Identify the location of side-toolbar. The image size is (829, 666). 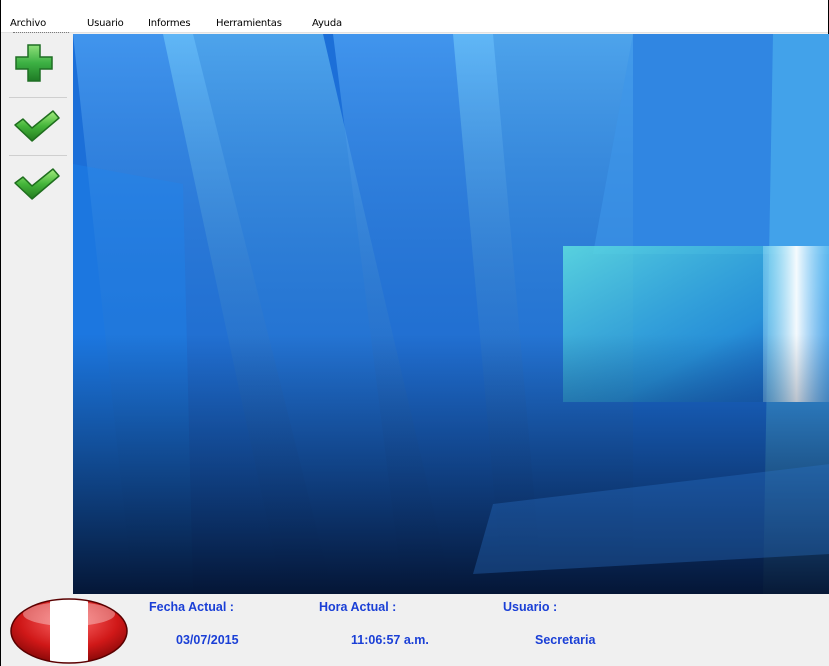
(37, 314).